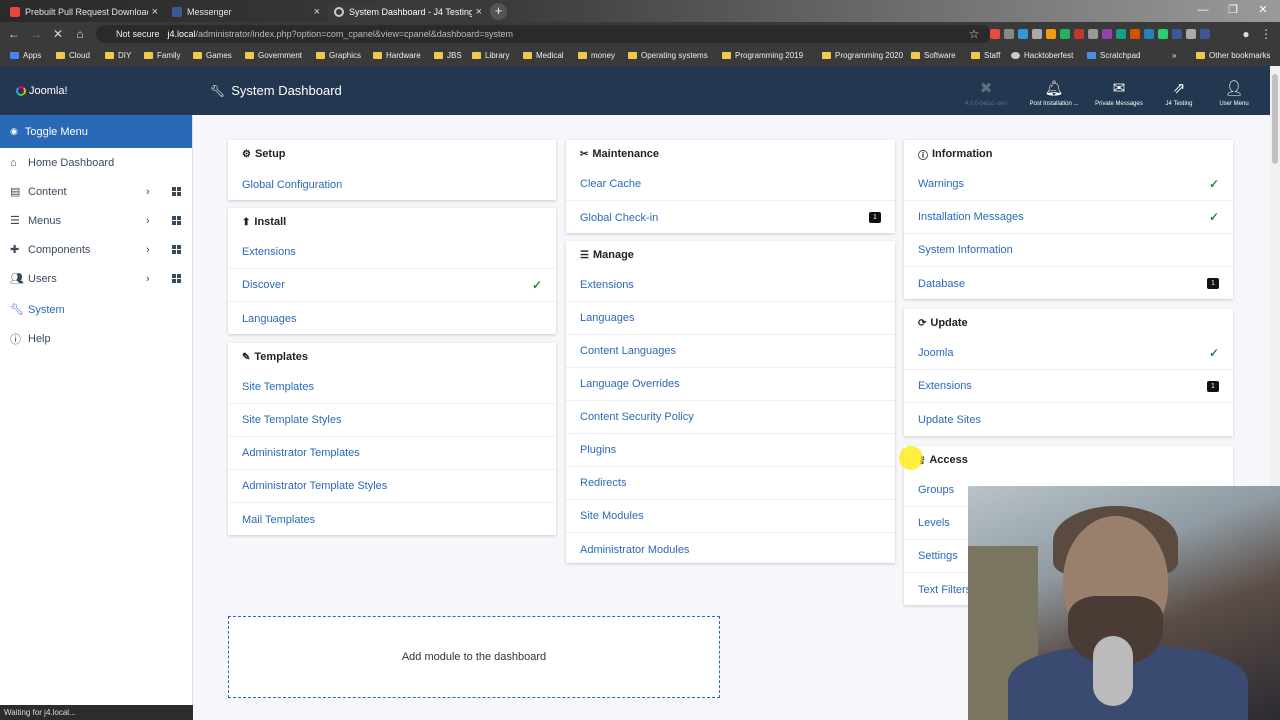  I want to click on home-browser-icon: ⌂, so click(80, 34).